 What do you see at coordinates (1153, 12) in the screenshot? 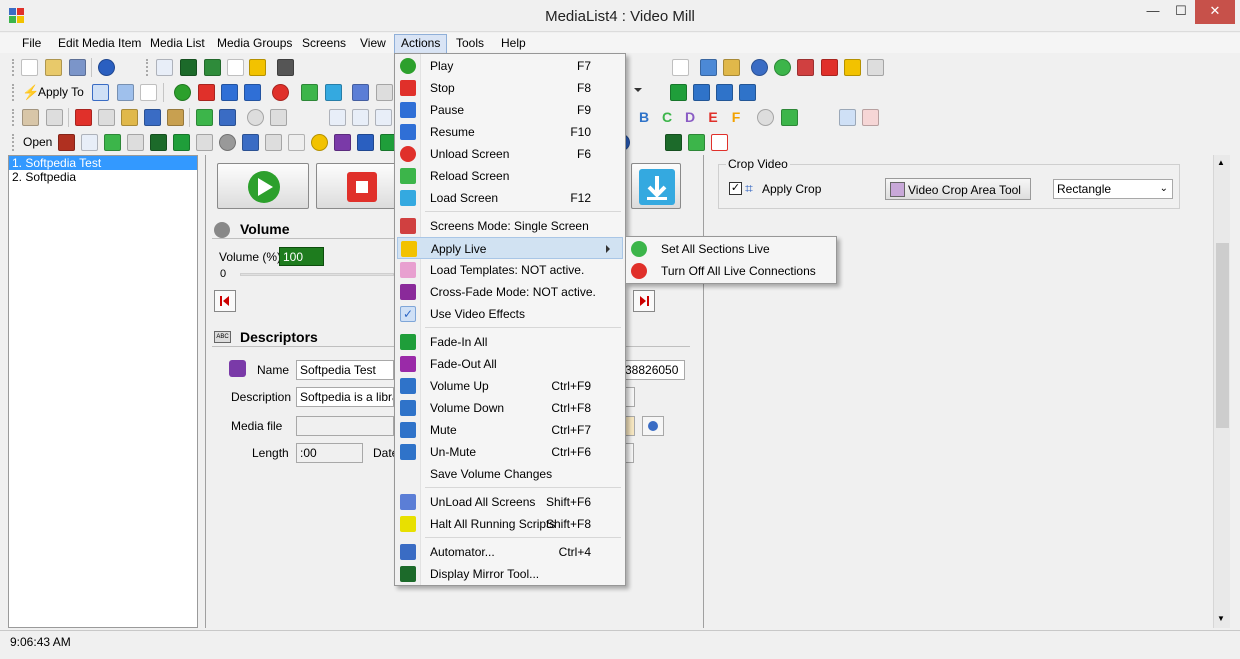
I see `minimize-button: —` at bounding box center [1153, 12].